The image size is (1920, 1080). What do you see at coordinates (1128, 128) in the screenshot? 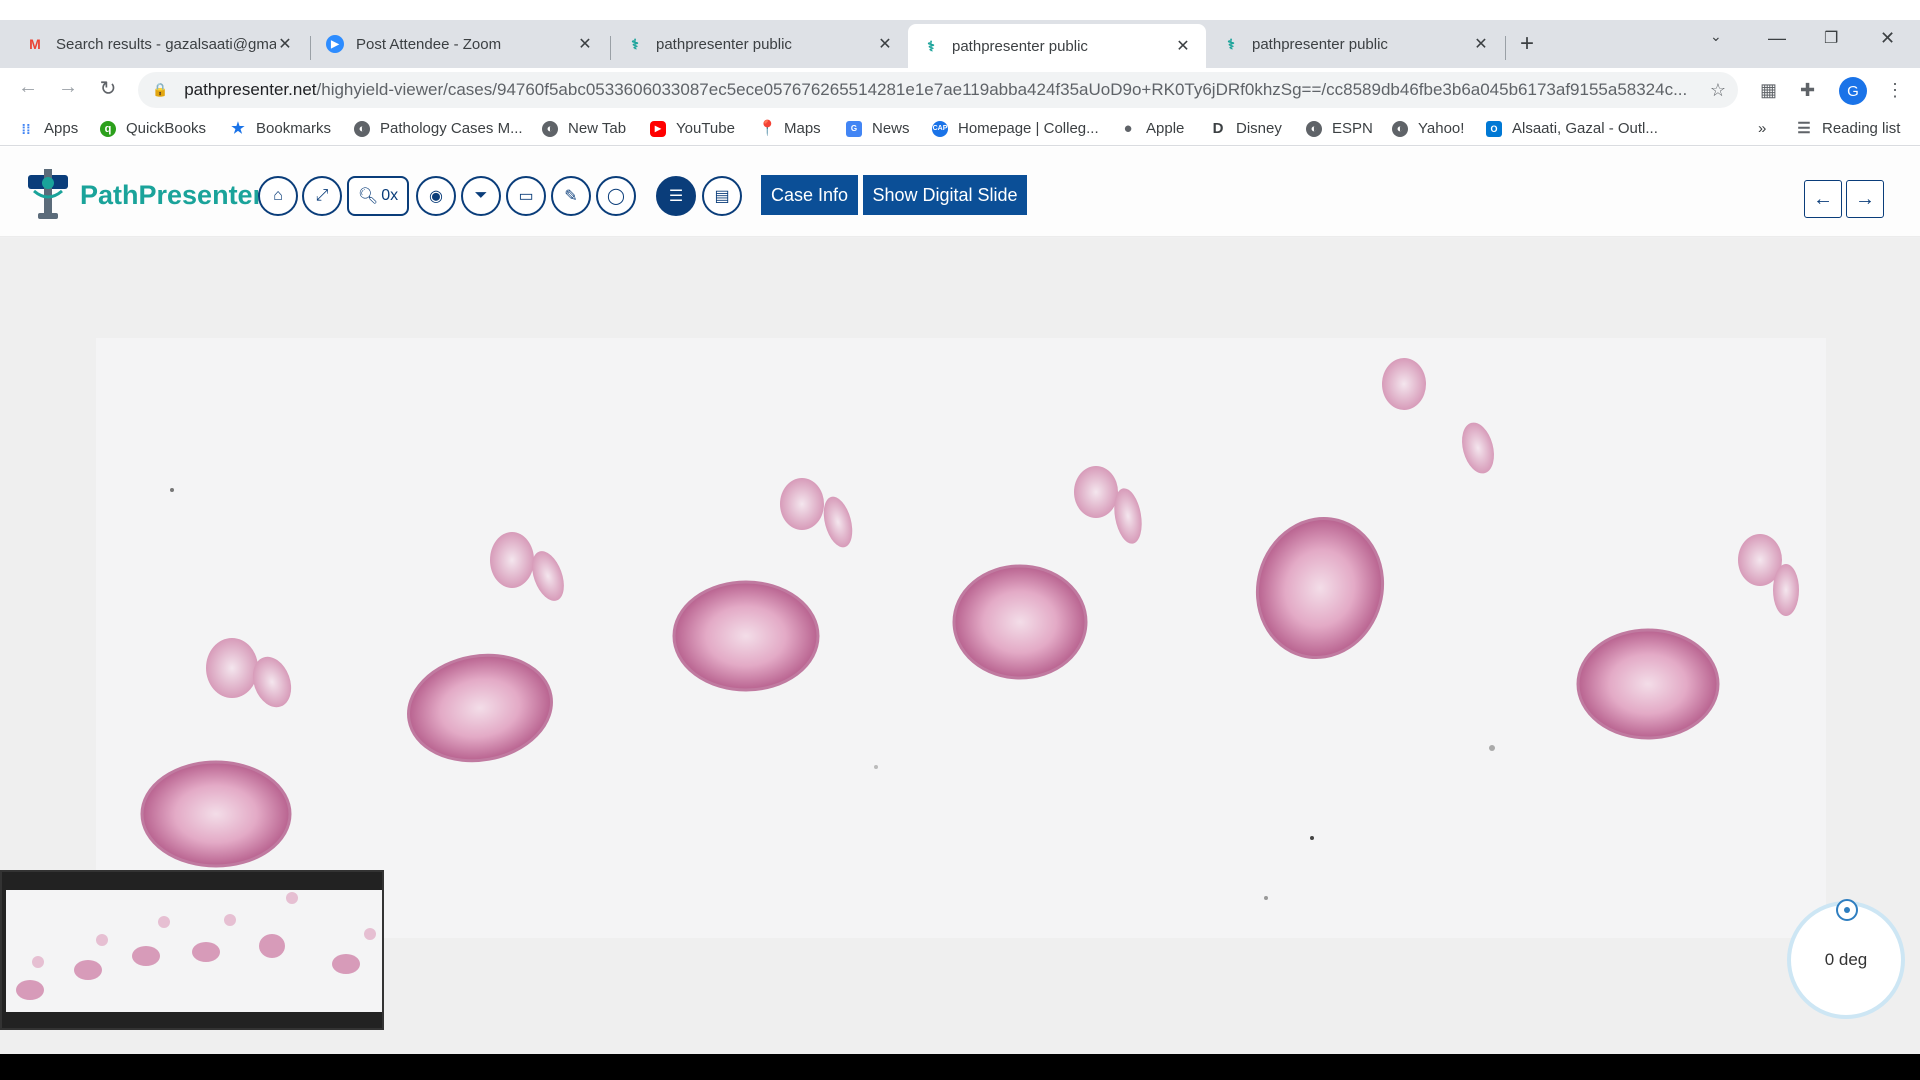
I see `apple-icon: ●` at bounding box center [1128, 128].